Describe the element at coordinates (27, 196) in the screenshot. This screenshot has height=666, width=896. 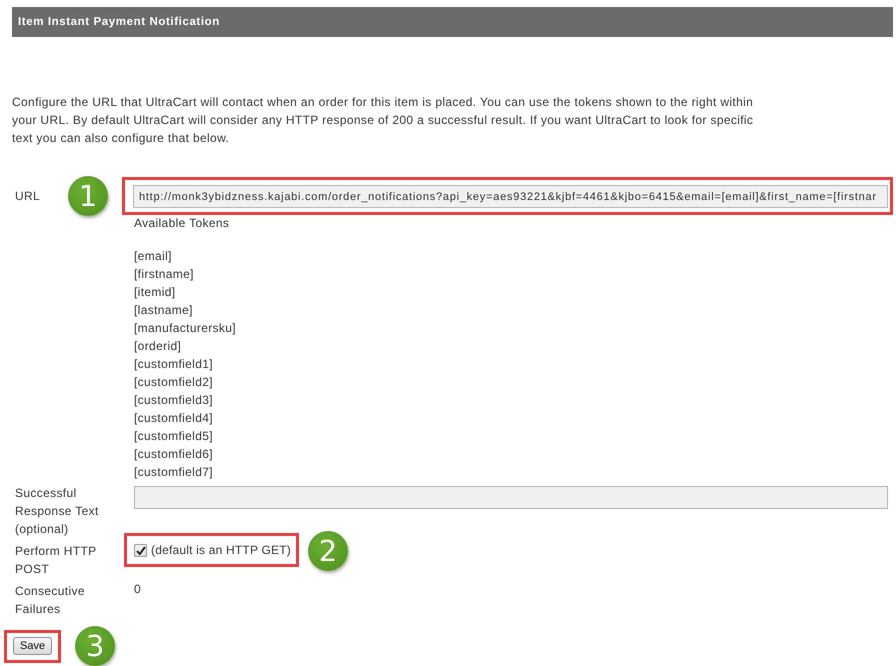
I see `url-label: URL` at that location.